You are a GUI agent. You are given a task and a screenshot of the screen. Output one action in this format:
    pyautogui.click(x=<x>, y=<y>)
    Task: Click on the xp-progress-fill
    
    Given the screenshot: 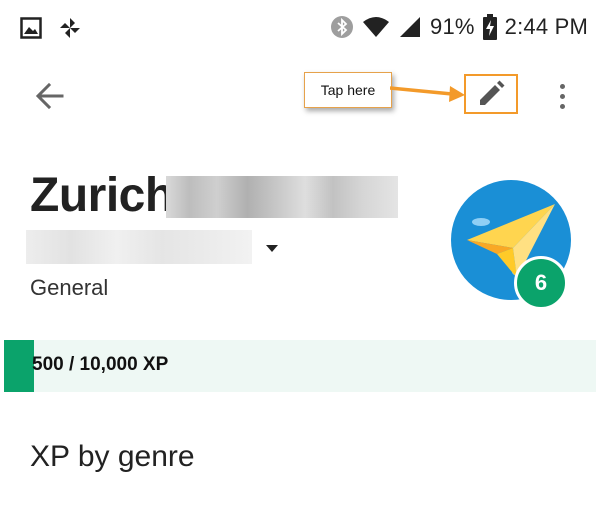 What is the action you would take?
    pyautogui.click(x=19, y=366)
    